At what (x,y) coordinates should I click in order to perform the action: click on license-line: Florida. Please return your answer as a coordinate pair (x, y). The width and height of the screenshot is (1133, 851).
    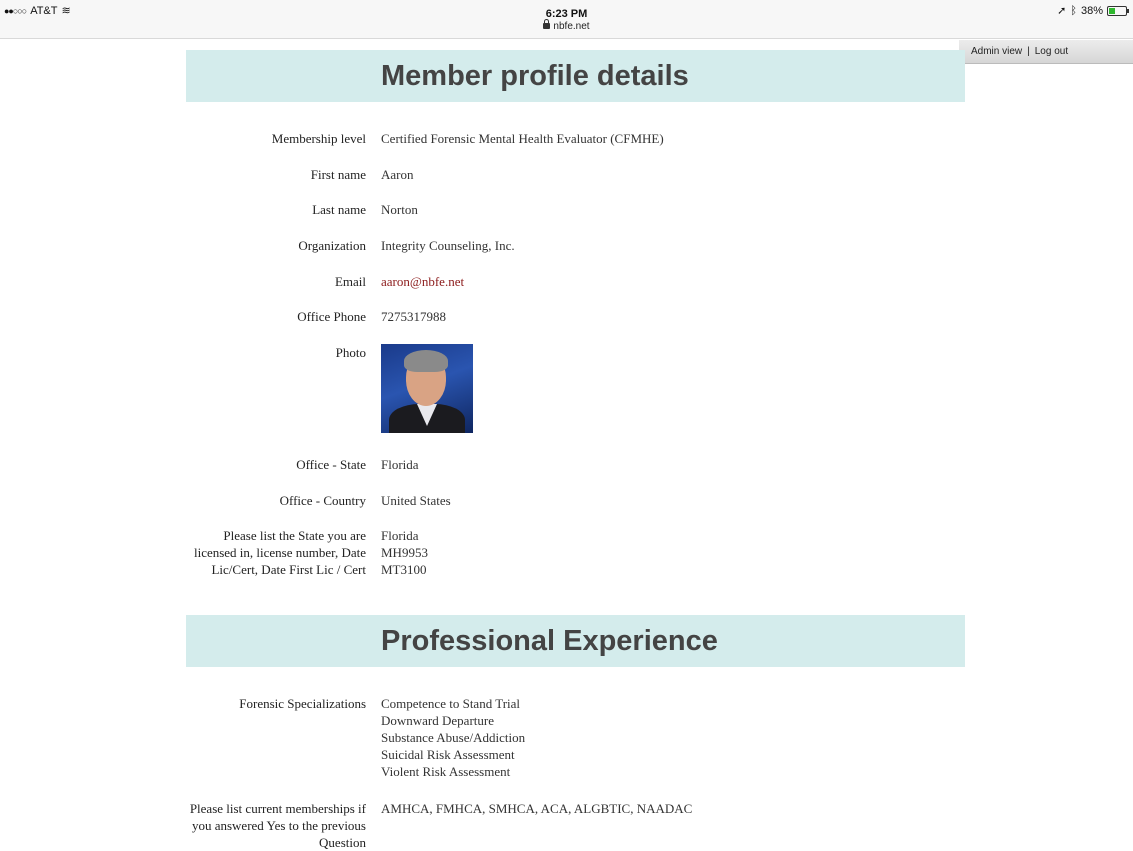
    Looking at the image, I should click on (400, 535).